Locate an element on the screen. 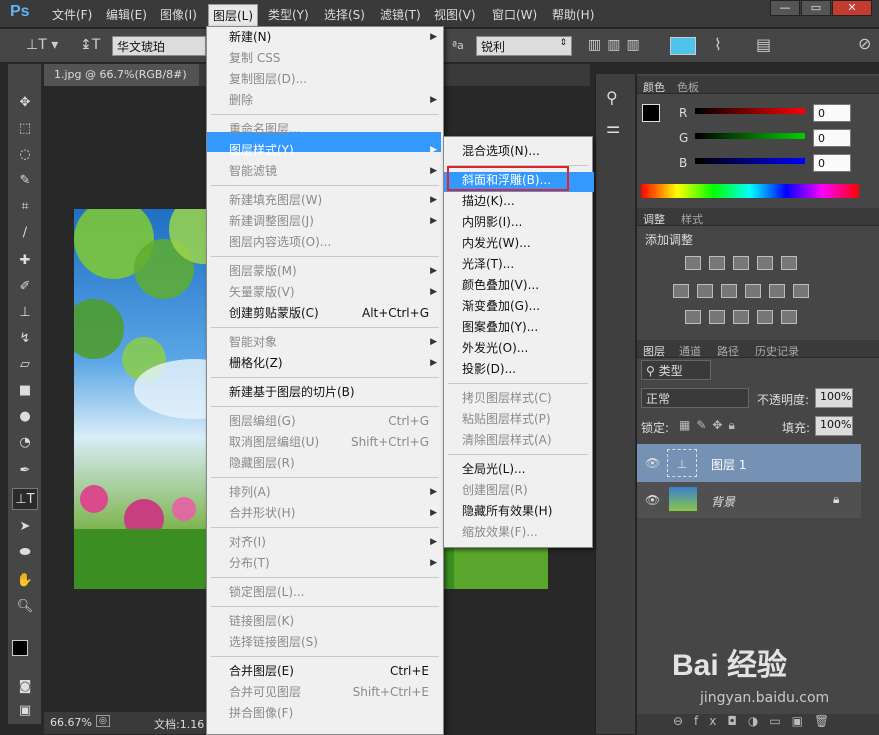  dodge-tool-icon: ◔ is located at coordinates (25, 443).